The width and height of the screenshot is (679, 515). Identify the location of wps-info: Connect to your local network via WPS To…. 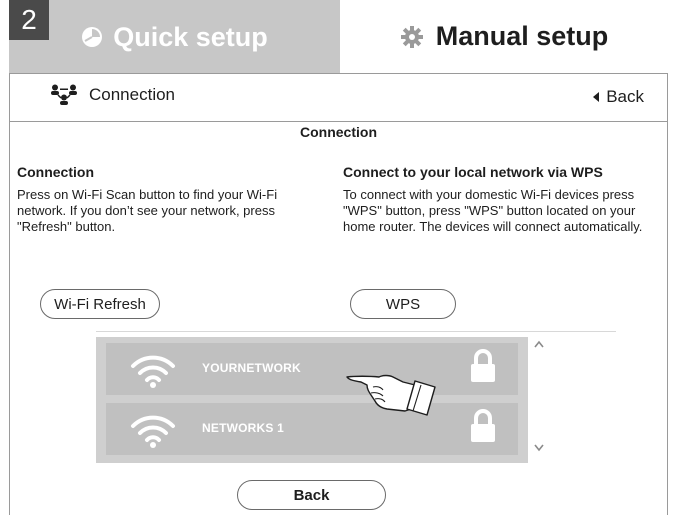
(493, 199).